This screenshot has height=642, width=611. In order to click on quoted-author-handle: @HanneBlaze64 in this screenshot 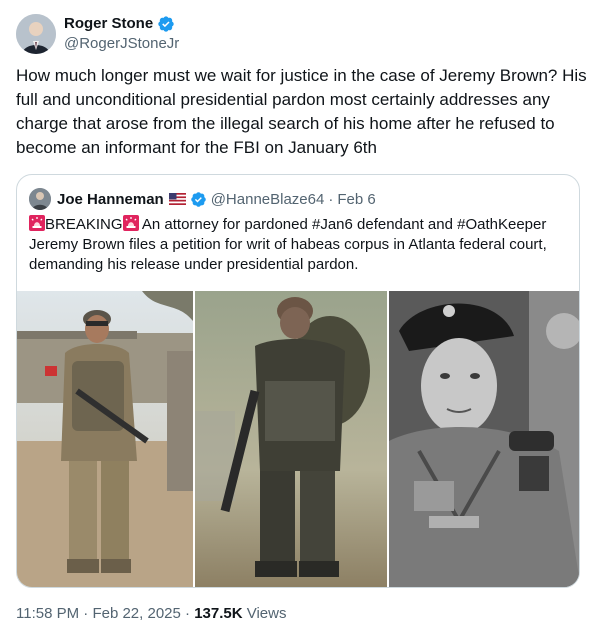, I will do `click(268, 199)`.